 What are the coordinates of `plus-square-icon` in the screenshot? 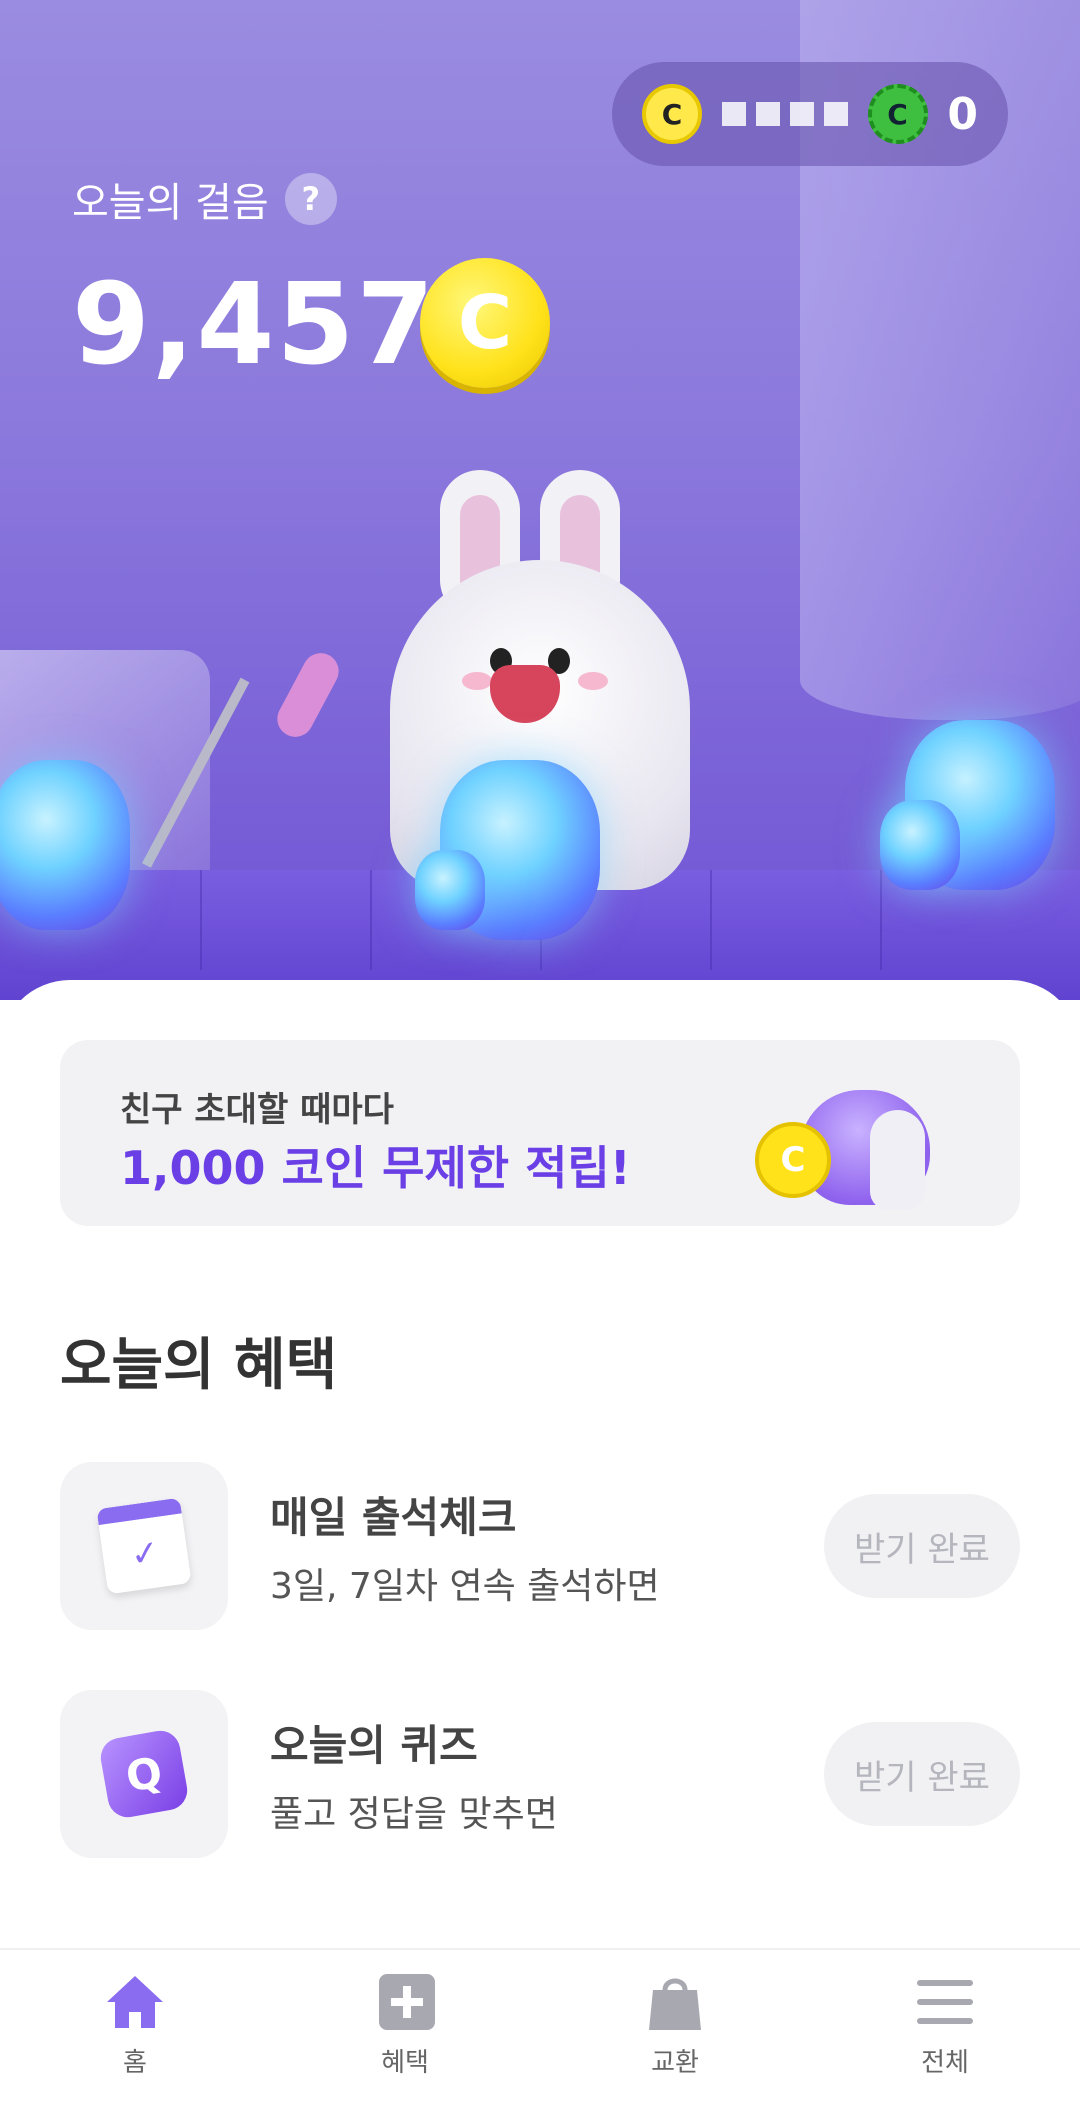 It's located at (405, 2002).